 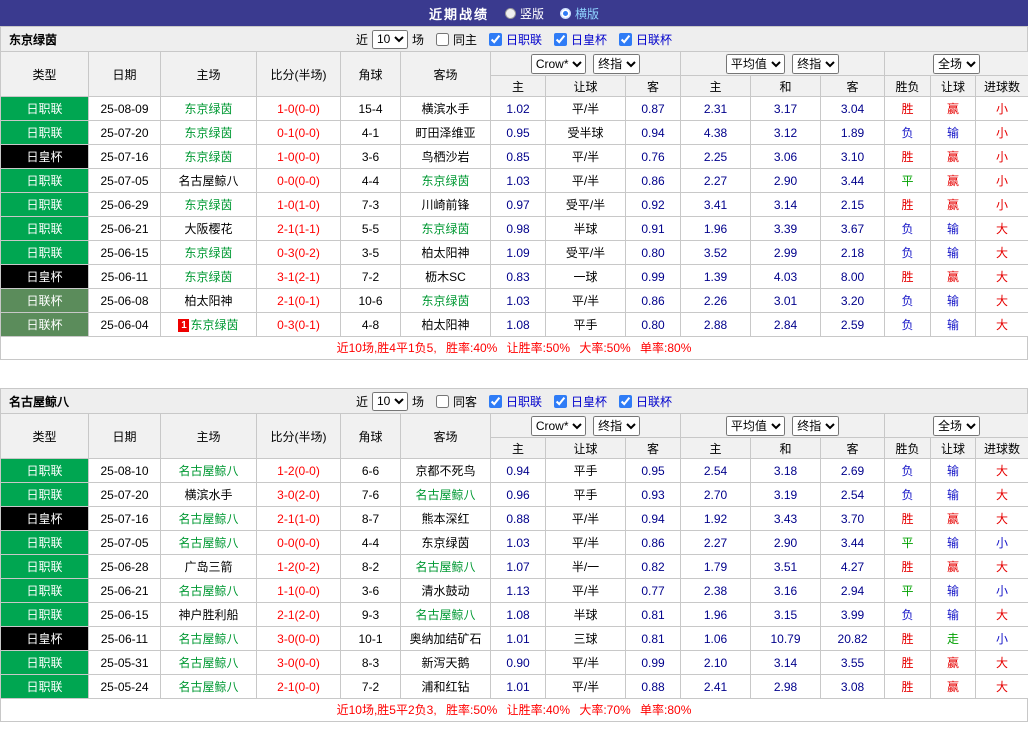 I want to click on avg-away-cell: 3.70, so click(x=853, y=518).